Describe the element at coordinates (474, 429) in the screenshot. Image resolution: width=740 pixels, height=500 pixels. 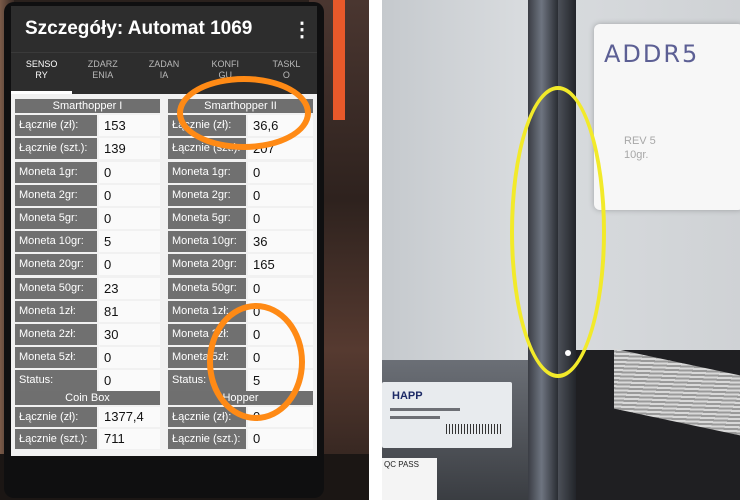
I see `barcode` at that location.